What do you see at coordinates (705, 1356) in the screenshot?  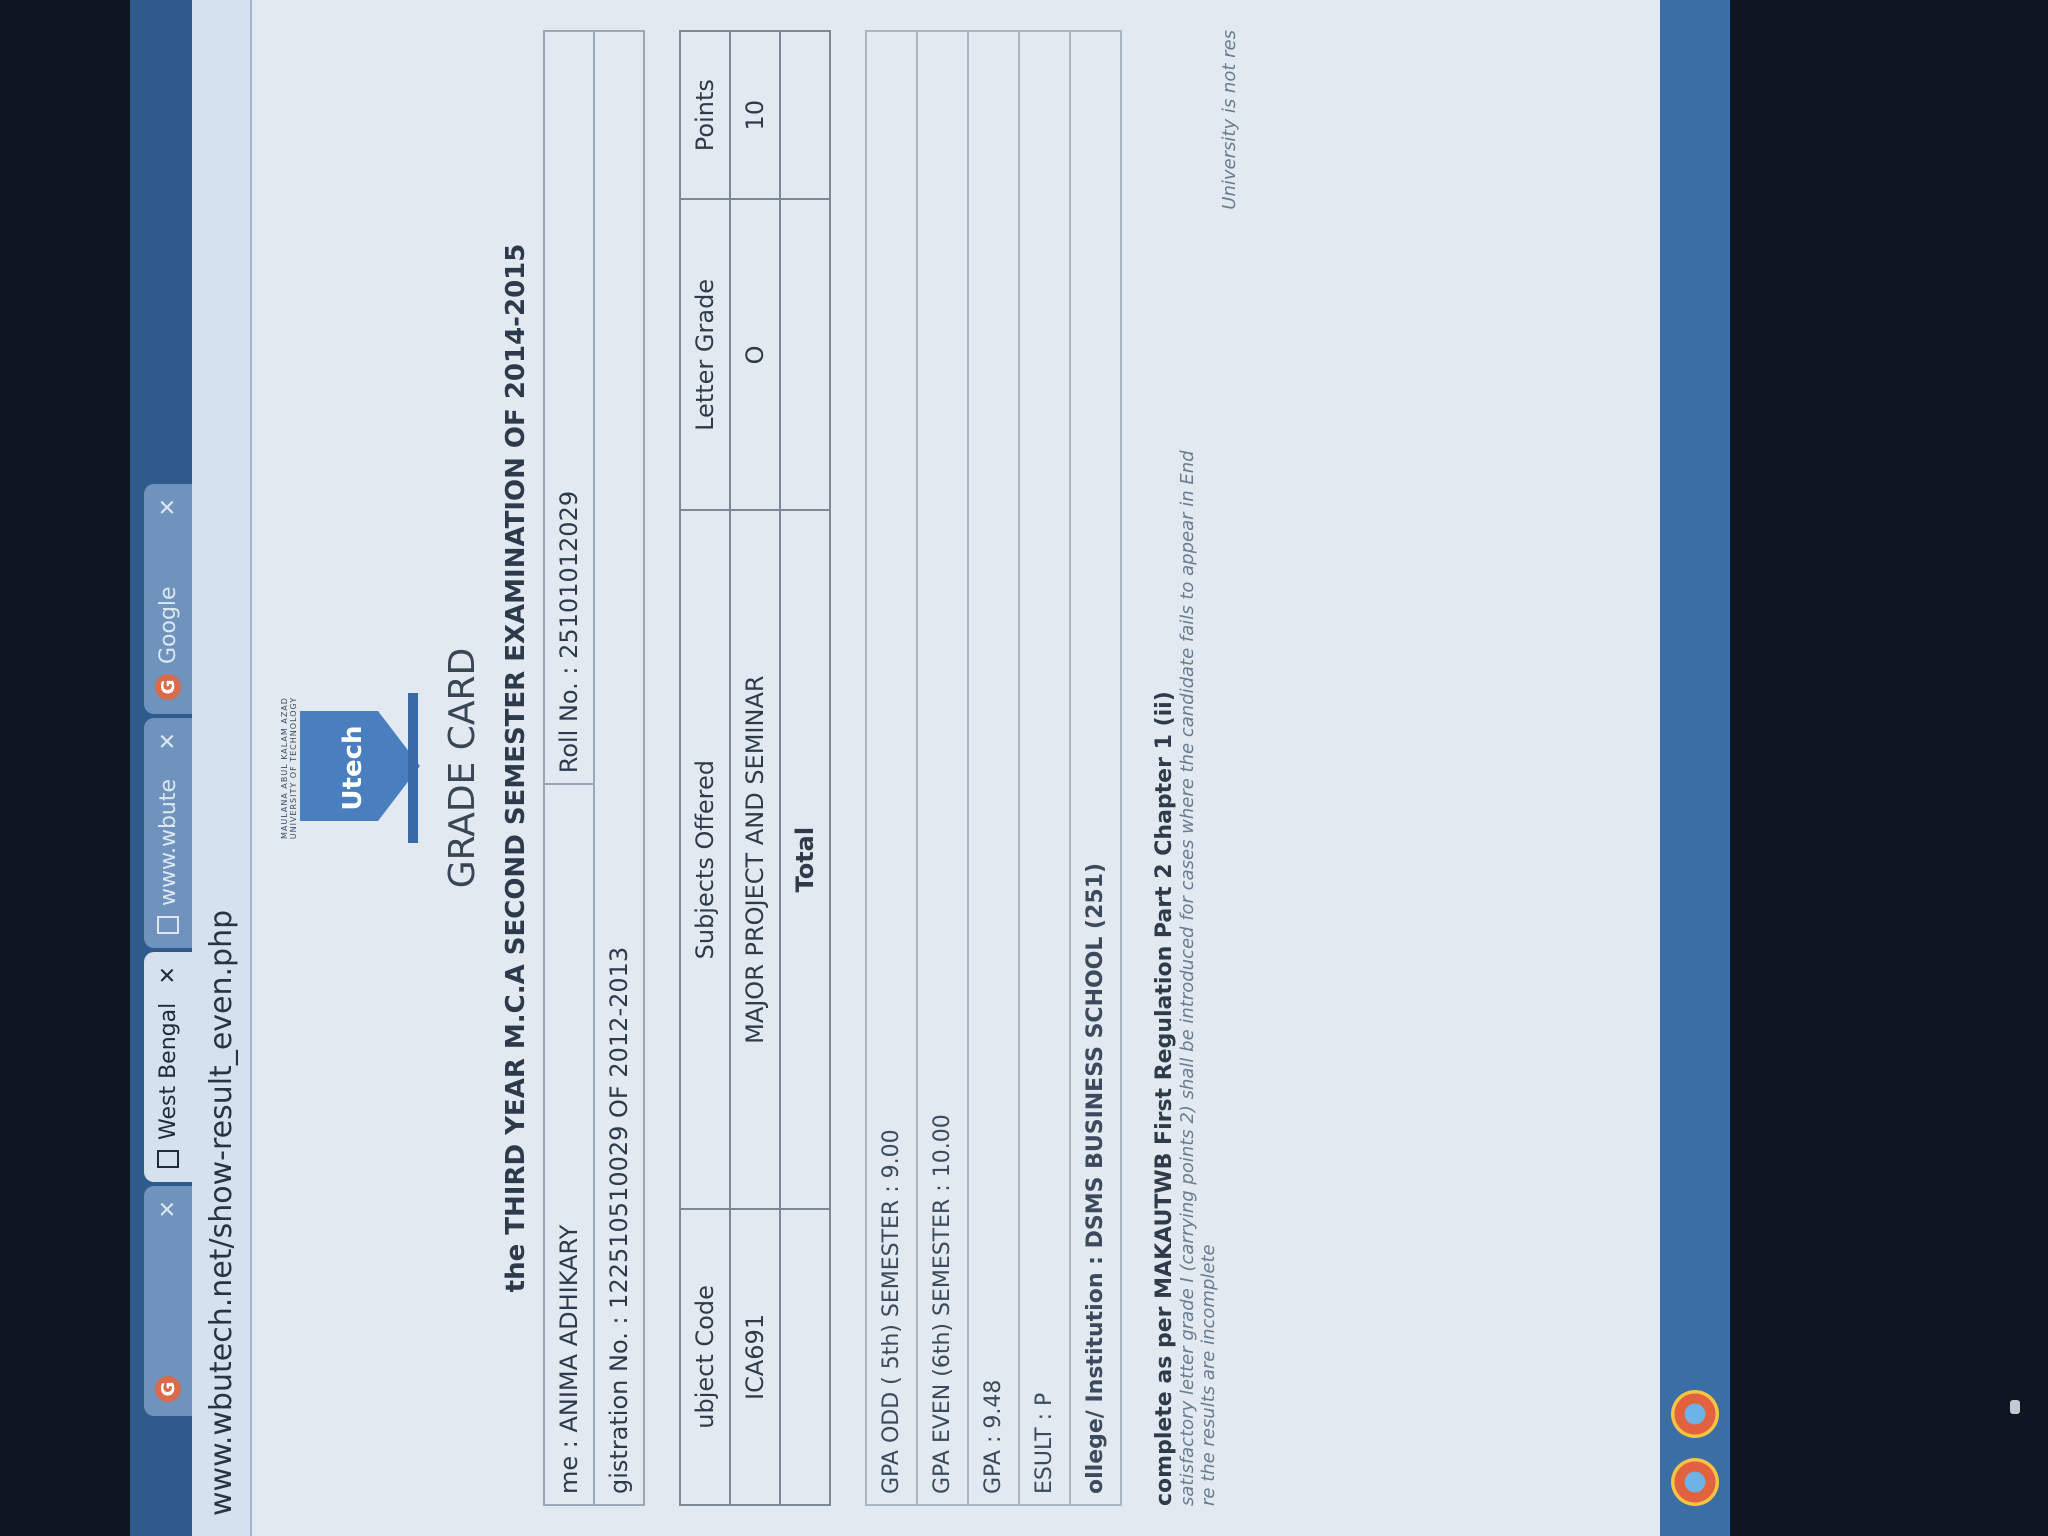 I see `col-subject-code: ubject Code` at bounding box center [705, 1356].